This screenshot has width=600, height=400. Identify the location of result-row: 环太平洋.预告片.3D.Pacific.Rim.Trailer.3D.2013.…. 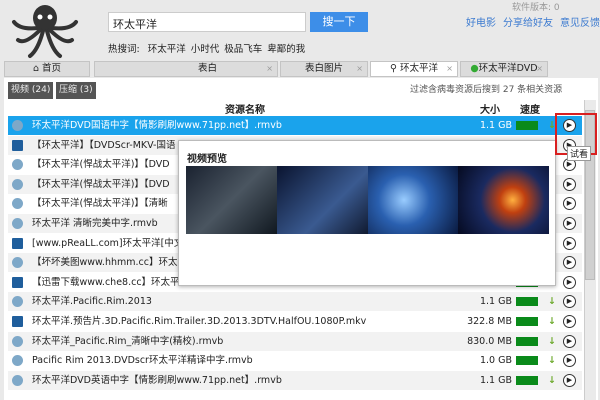
(295, 321).